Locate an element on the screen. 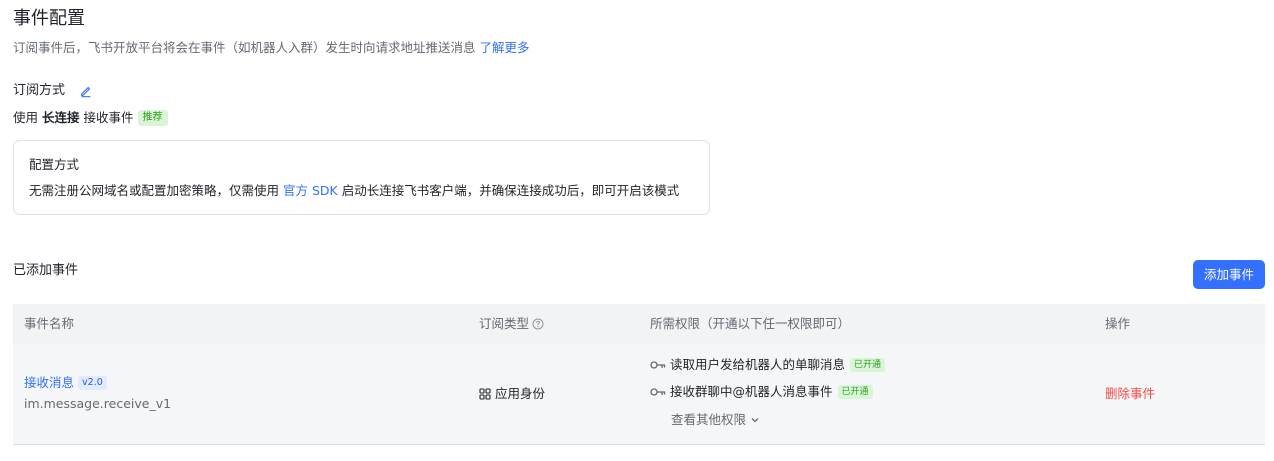 Image resolution: width=1274 pixels, height=461 pixels. add-event-button: 添加事件 is located at coordinates (1229, 274).